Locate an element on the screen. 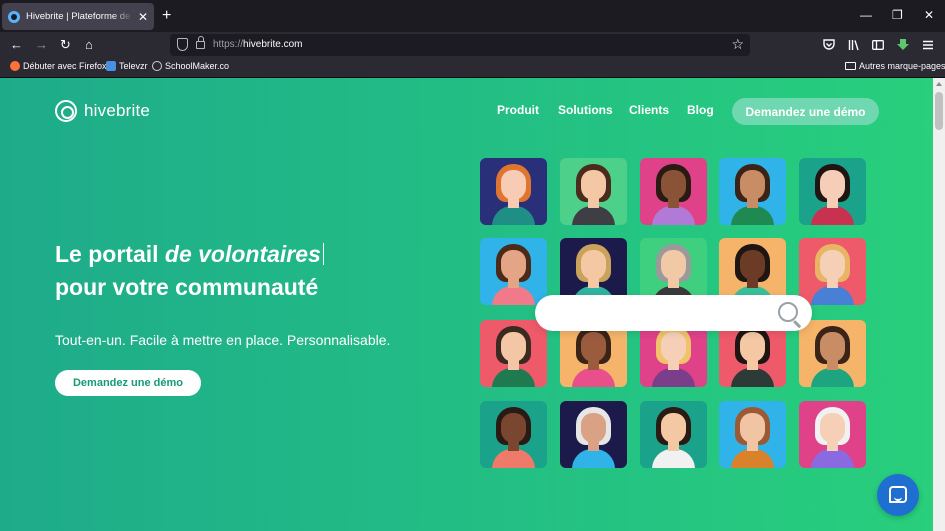 The width and height of the screenshot is (945, 531). bookmark-star-icon: ☆ is located at coordinates (737, 44).